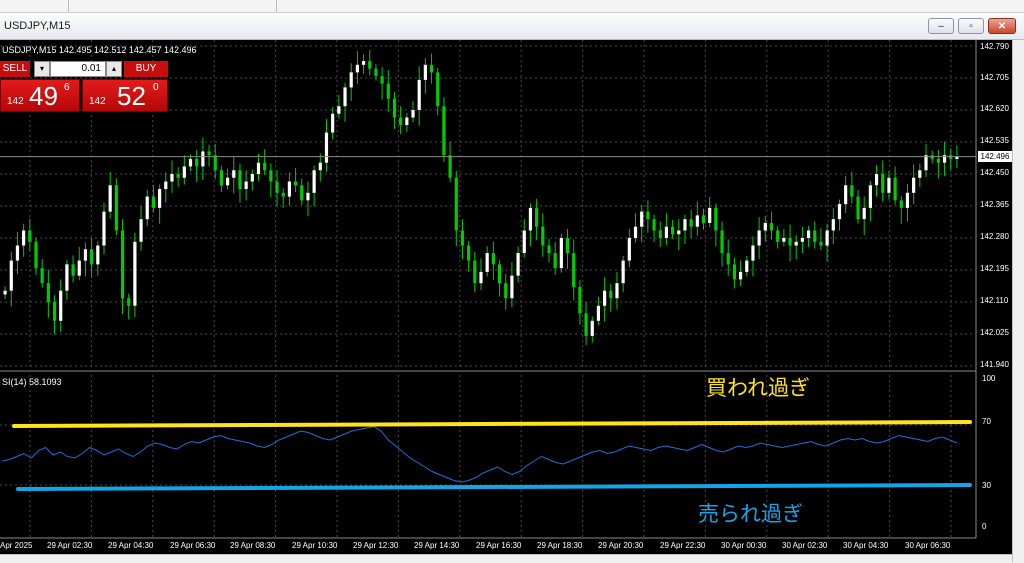 Image resolution: width=1024 pixels, height=563 pixels. I want to click on close-icon: ✕, so click(1002, 26).